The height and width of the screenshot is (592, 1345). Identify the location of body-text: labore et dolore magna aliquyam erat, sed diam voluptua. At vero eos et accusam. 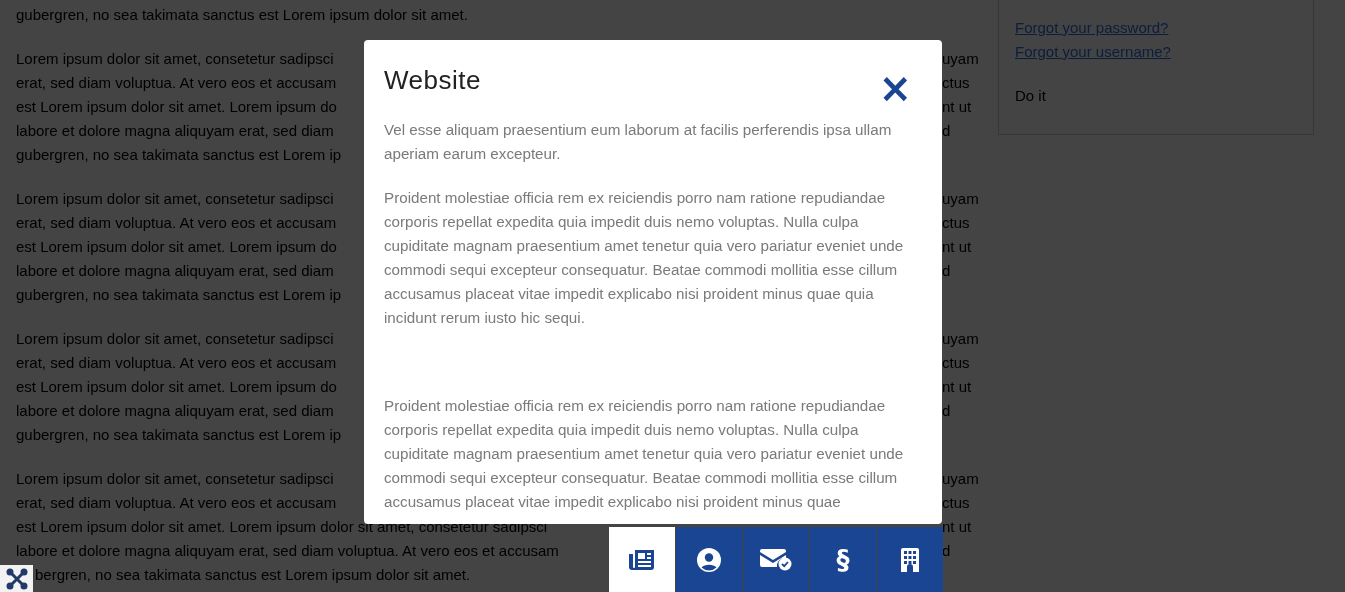
(287, 551).